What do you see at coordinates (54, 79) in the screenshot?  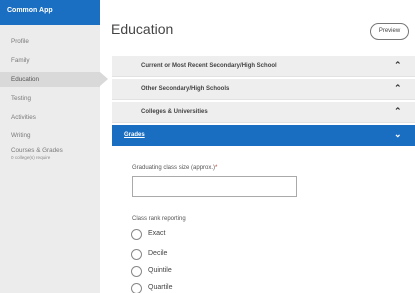 I see `sidebar-item-education: Education` at bounding box center [54, 79].